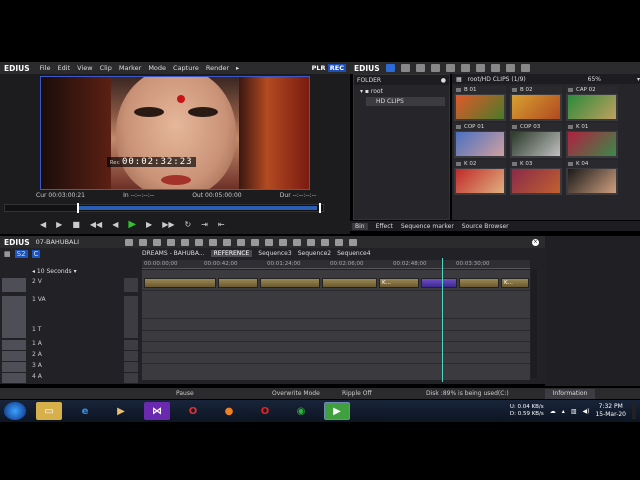 This screenshot has height=480, width=640. I want to click on properties-icon, so click(510, 68).